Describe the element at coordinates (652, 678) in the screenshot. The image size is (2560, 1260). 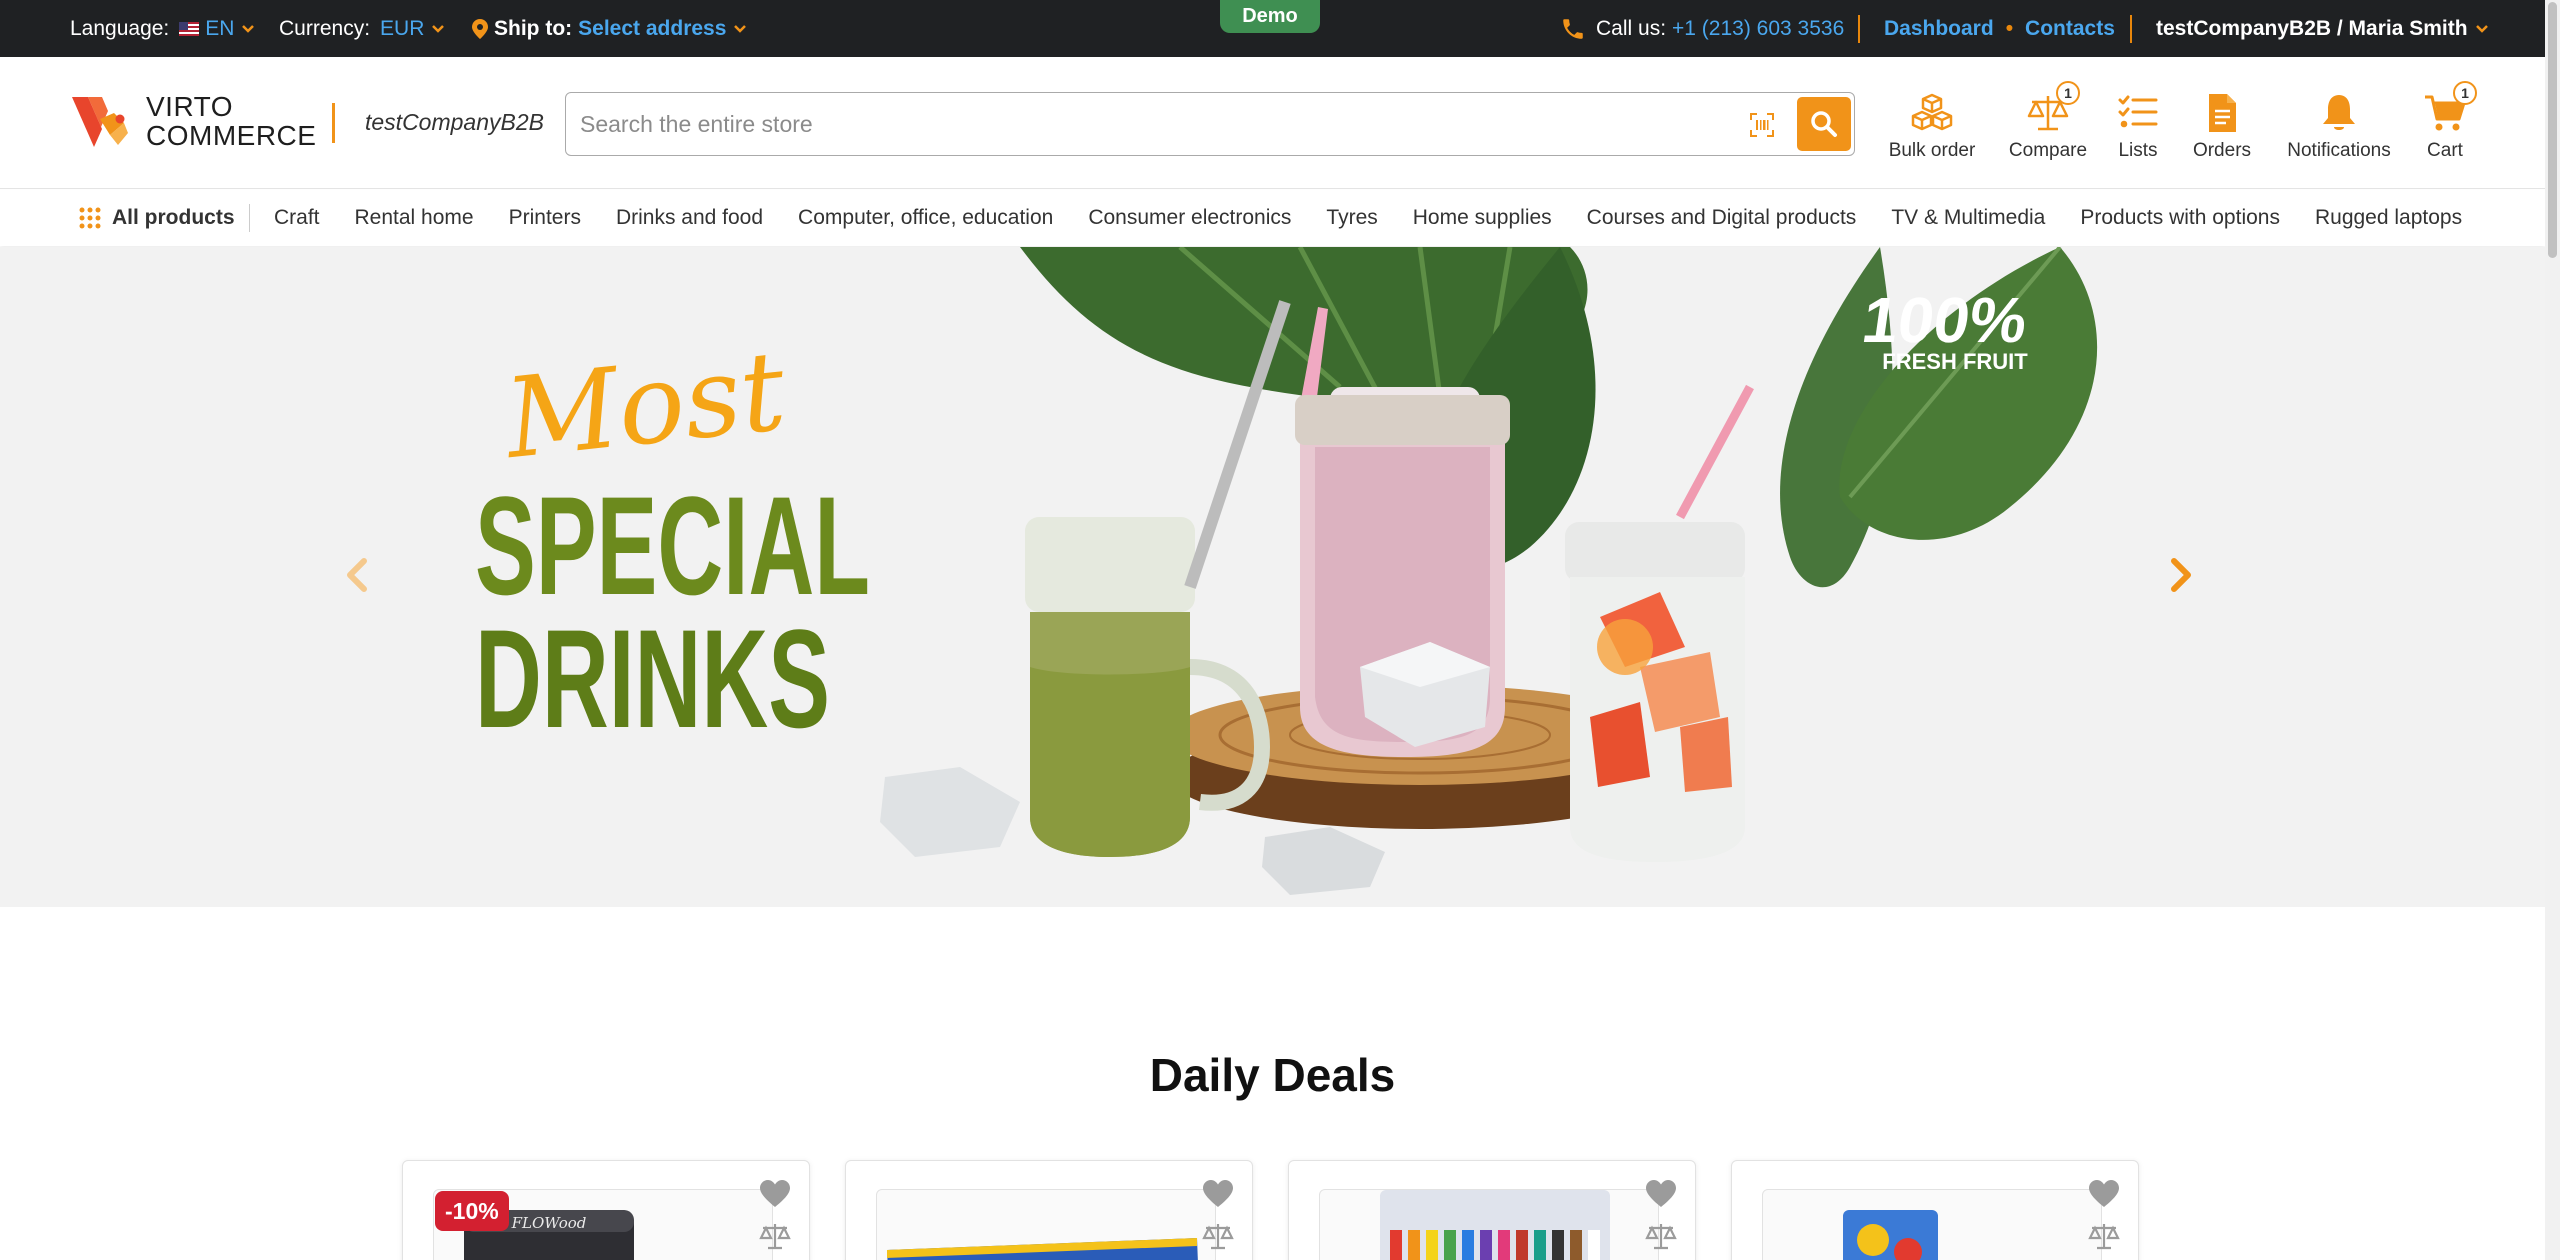
I see `hero-headline-line-2: DRINKS` at that location.